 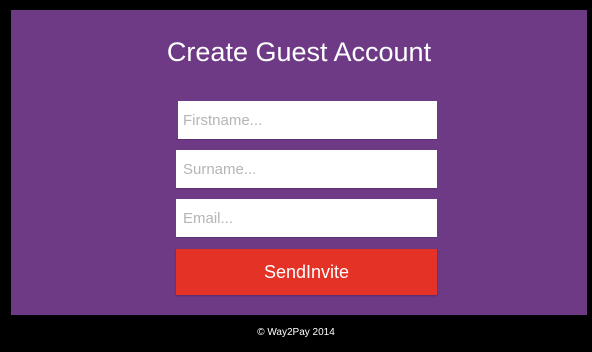 I want to click on firstname-field, so click(x=306, y=120).